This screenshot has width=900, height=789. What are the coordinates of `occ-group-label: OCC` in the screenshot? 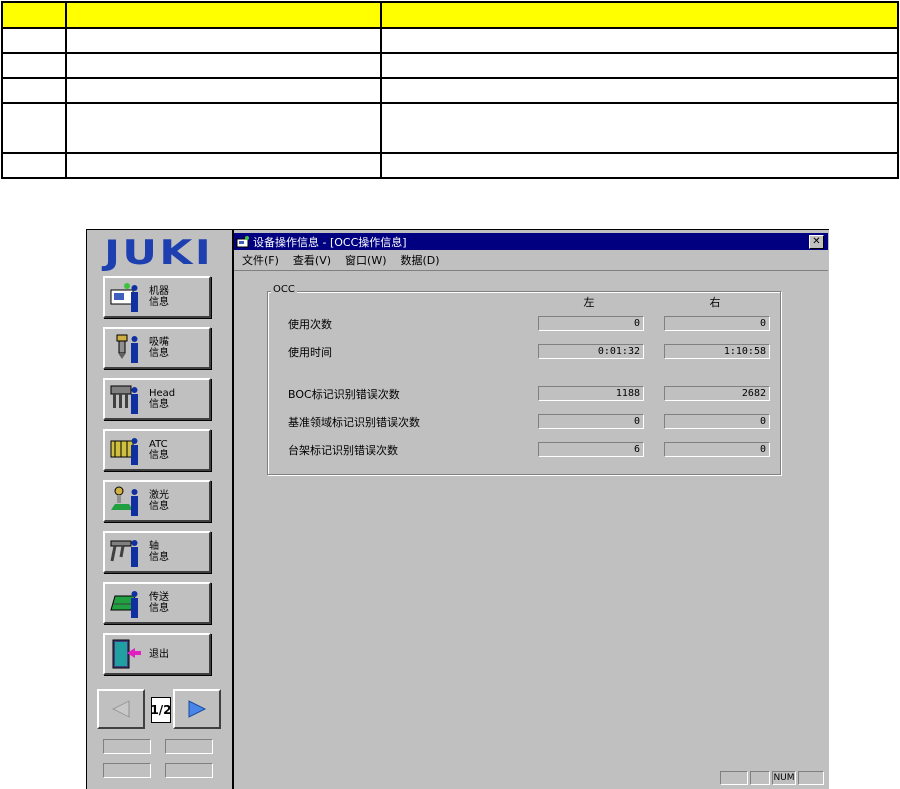 It's located at (284, 289).